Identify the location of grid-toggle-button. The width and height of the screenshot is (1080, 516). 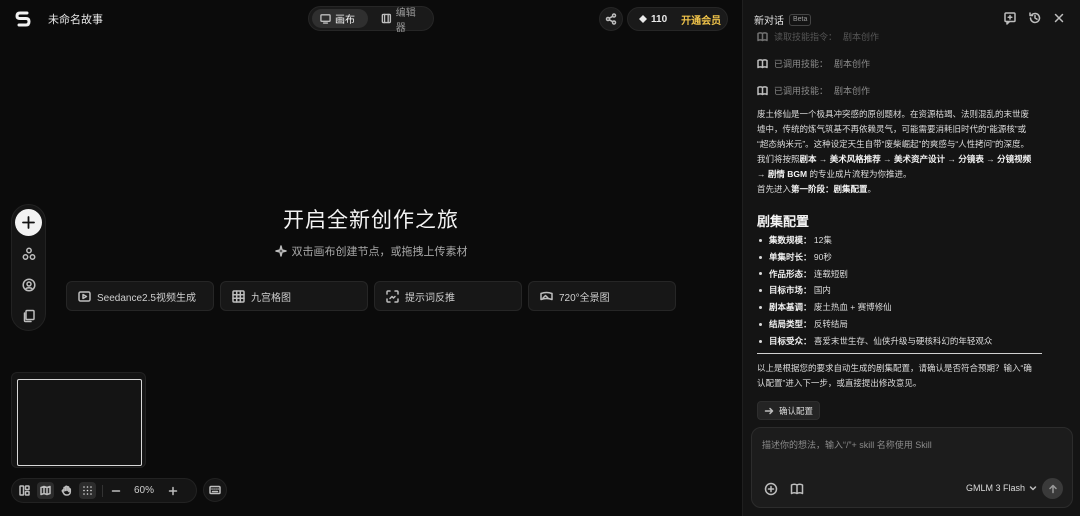
(87, 490).